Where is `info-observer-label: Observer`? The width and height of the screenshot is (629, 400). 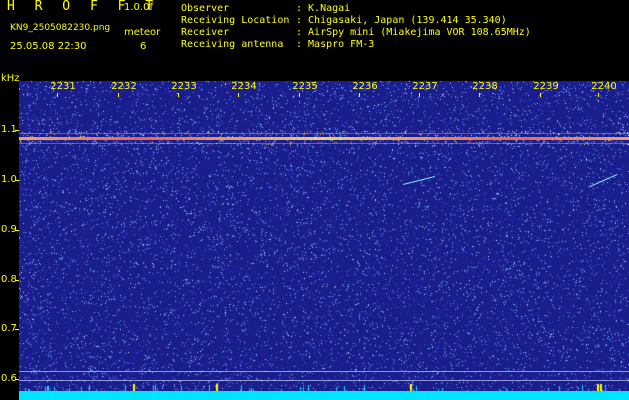
info-observer-label: Observer is located at coordinates (205, 8).